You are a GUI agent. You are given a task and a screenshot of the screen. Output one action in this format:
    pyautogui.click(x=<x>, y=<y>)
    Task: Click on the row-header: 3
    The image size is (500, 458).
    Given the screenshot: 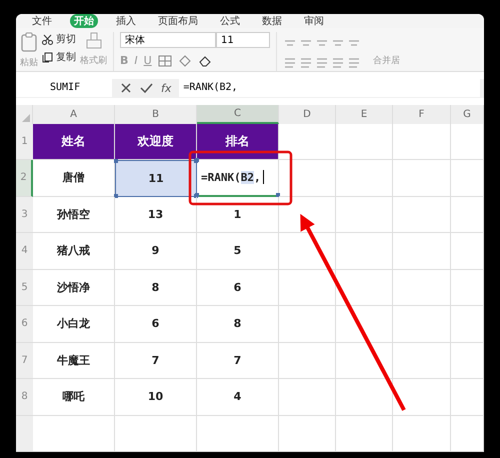 What is the action you would take?
    pyautogui.click(x=24, y=214)
    